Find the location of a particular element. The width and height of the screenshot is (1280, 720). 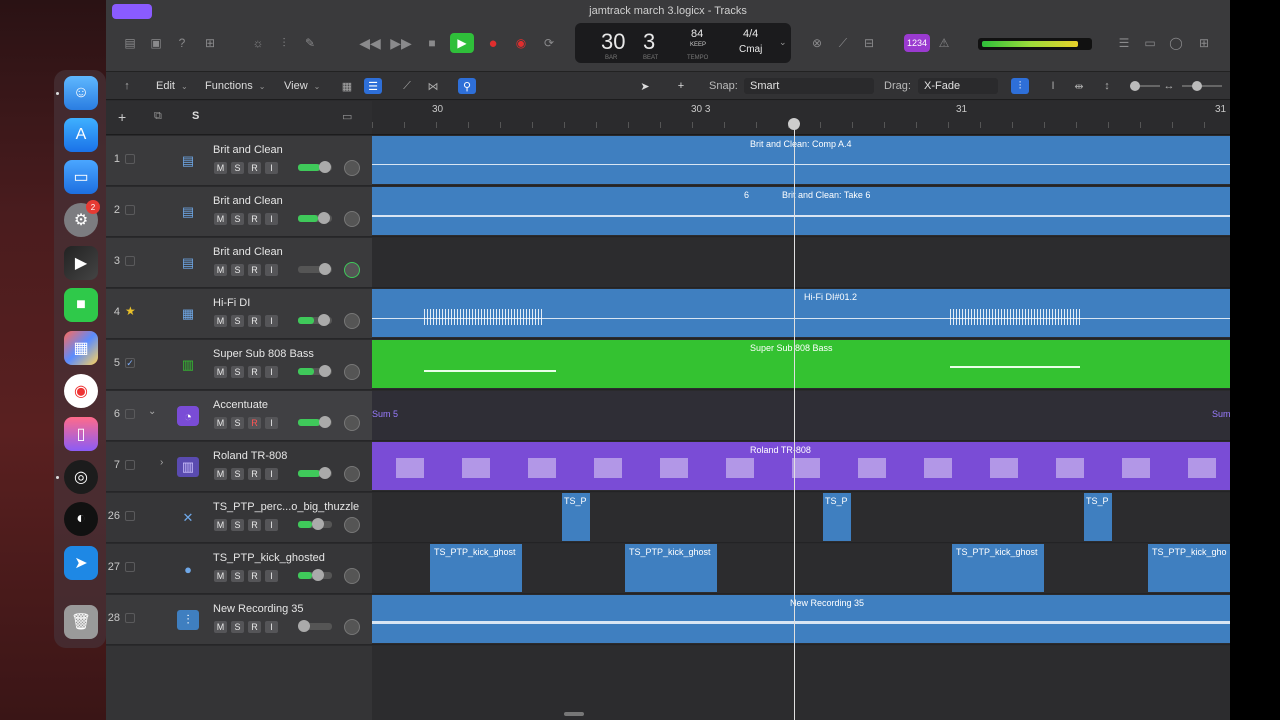

chevron-down-icon: ⌄ is located at coordinates (783, 42).